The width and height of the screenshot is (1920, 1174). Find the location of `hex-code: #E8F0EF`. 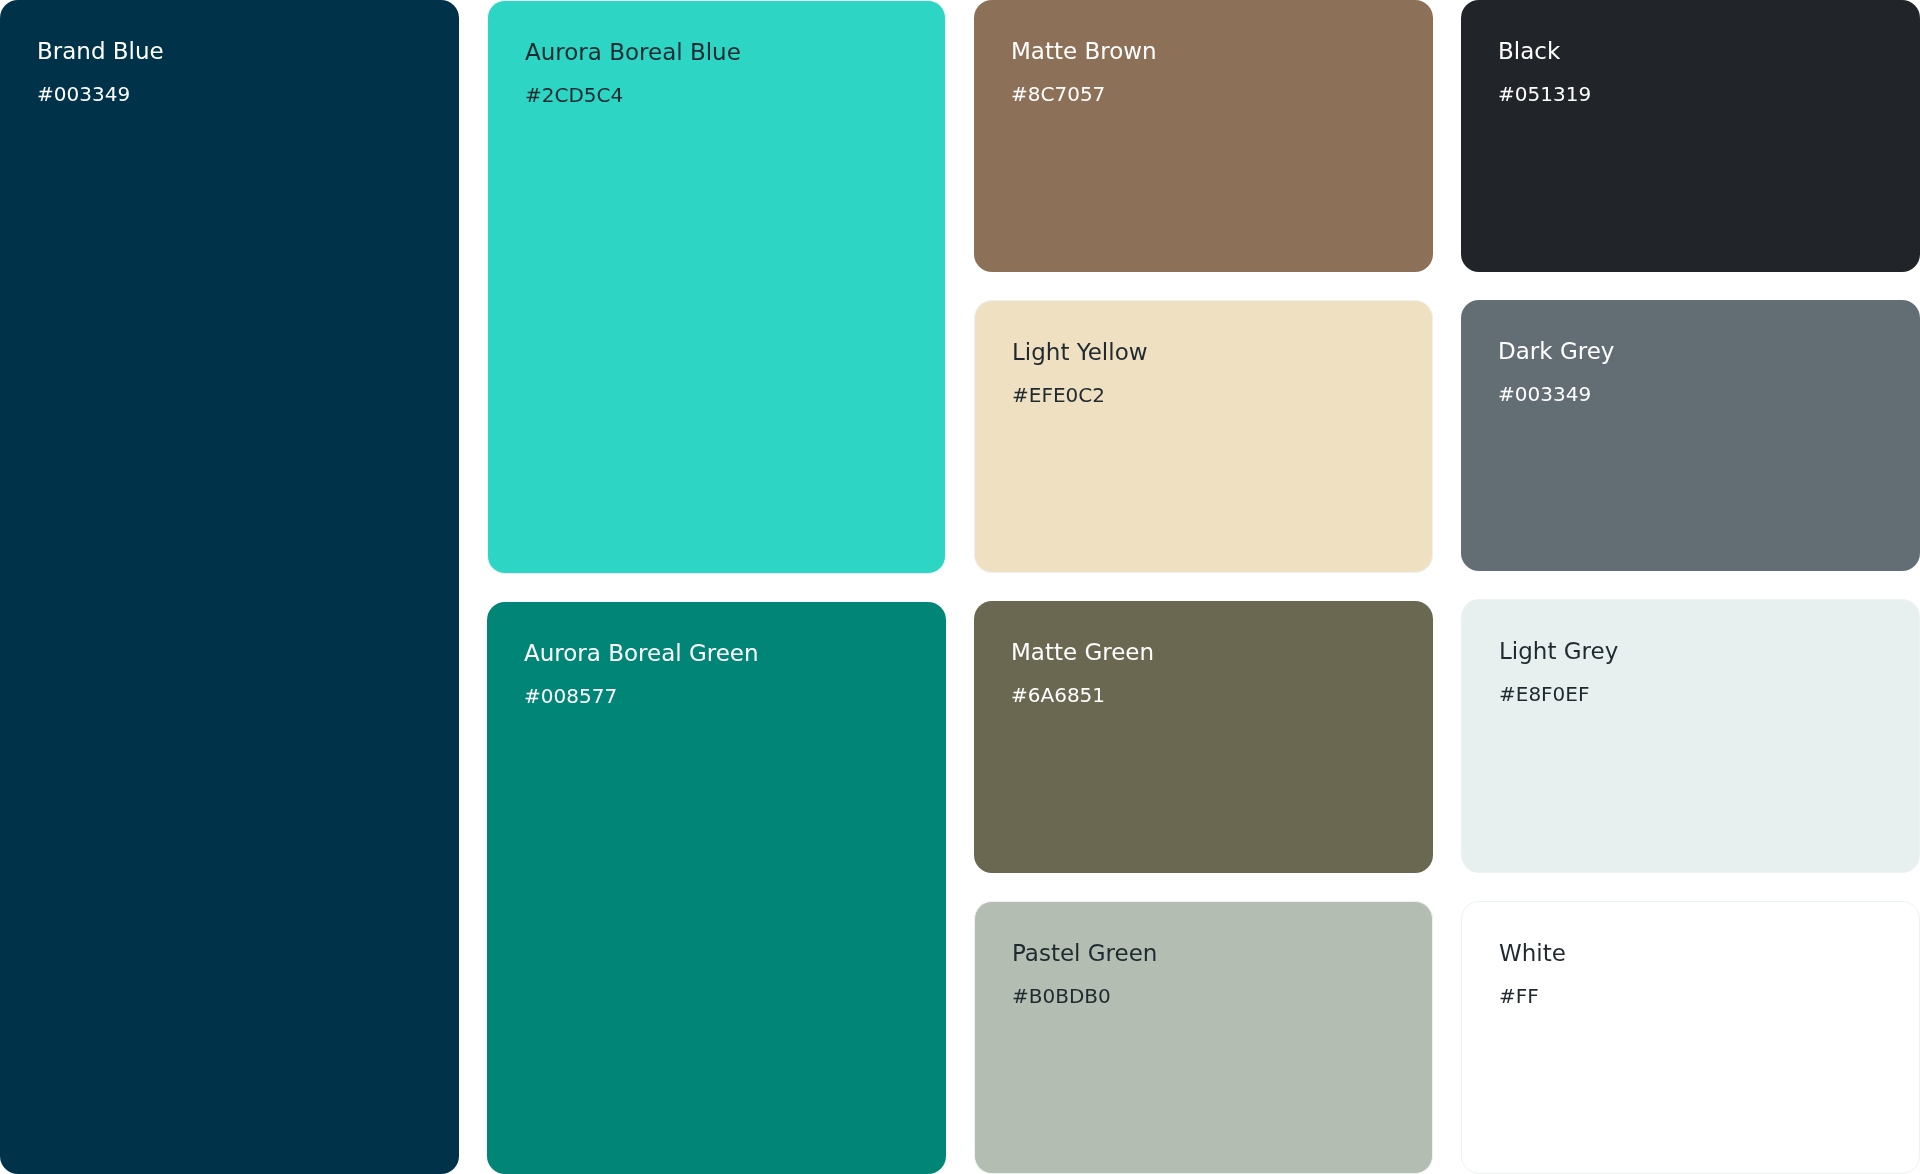

hex-code: #E8F0EF is located at coordinates (1544, 694).